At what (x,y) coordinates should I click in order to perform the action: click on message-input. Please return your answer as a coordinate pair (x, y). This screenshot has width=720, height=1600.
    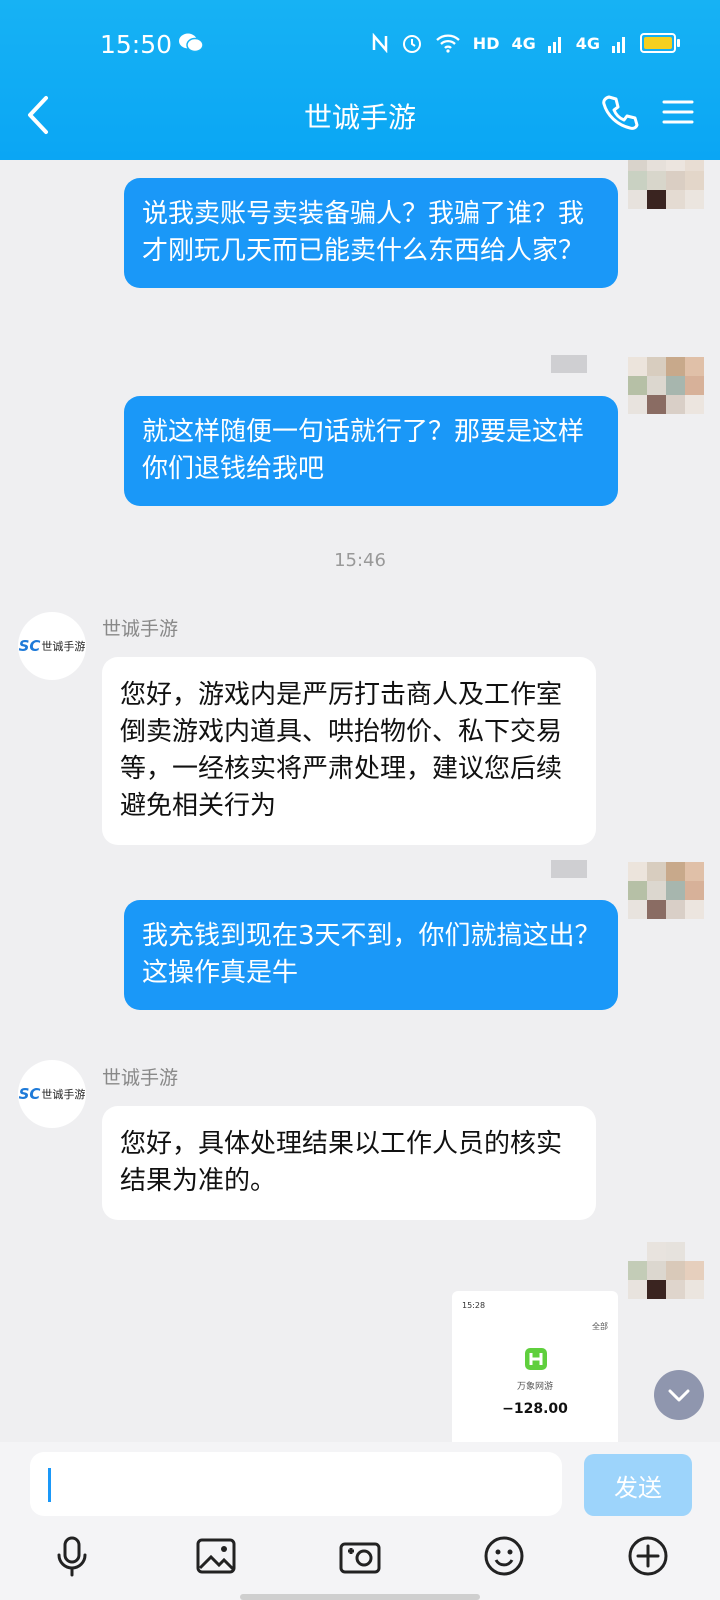
    Looking at the image, I should click on (296, 1484).